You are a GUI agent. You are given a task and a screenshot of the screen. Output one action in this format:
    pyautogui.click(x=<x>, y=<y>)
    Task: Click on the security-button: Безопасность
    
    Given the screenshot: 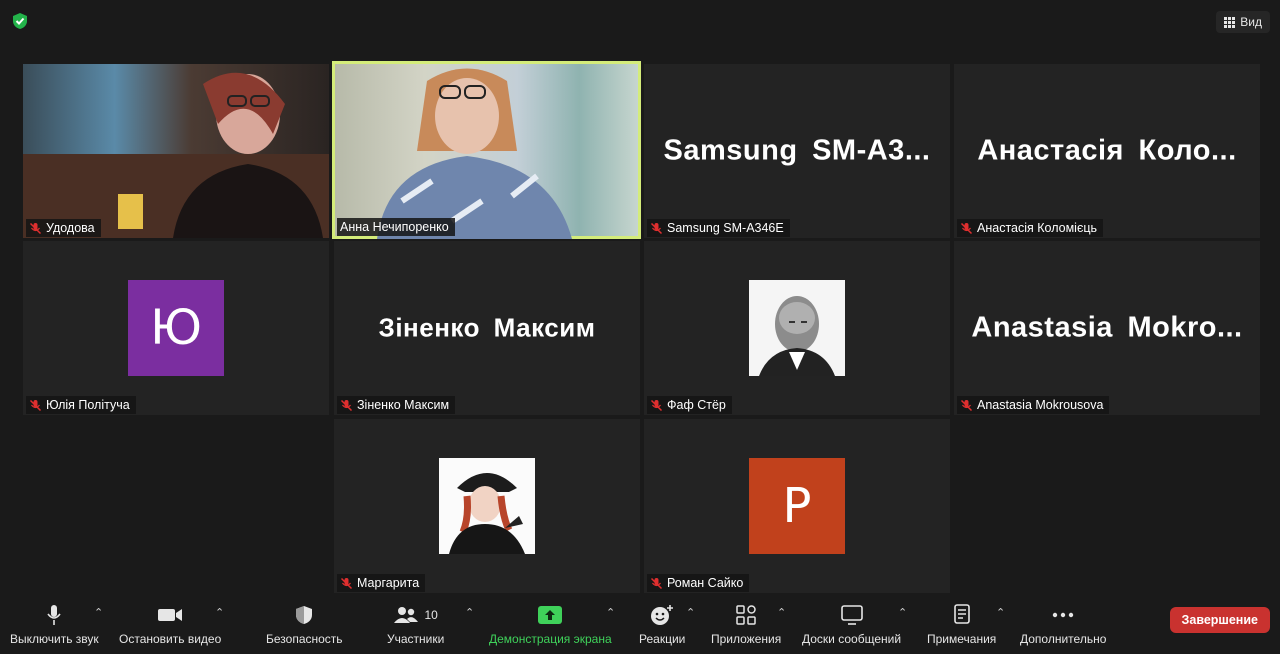 What is the action you would take?
    pyautogui.click(x=304, y=625)
    